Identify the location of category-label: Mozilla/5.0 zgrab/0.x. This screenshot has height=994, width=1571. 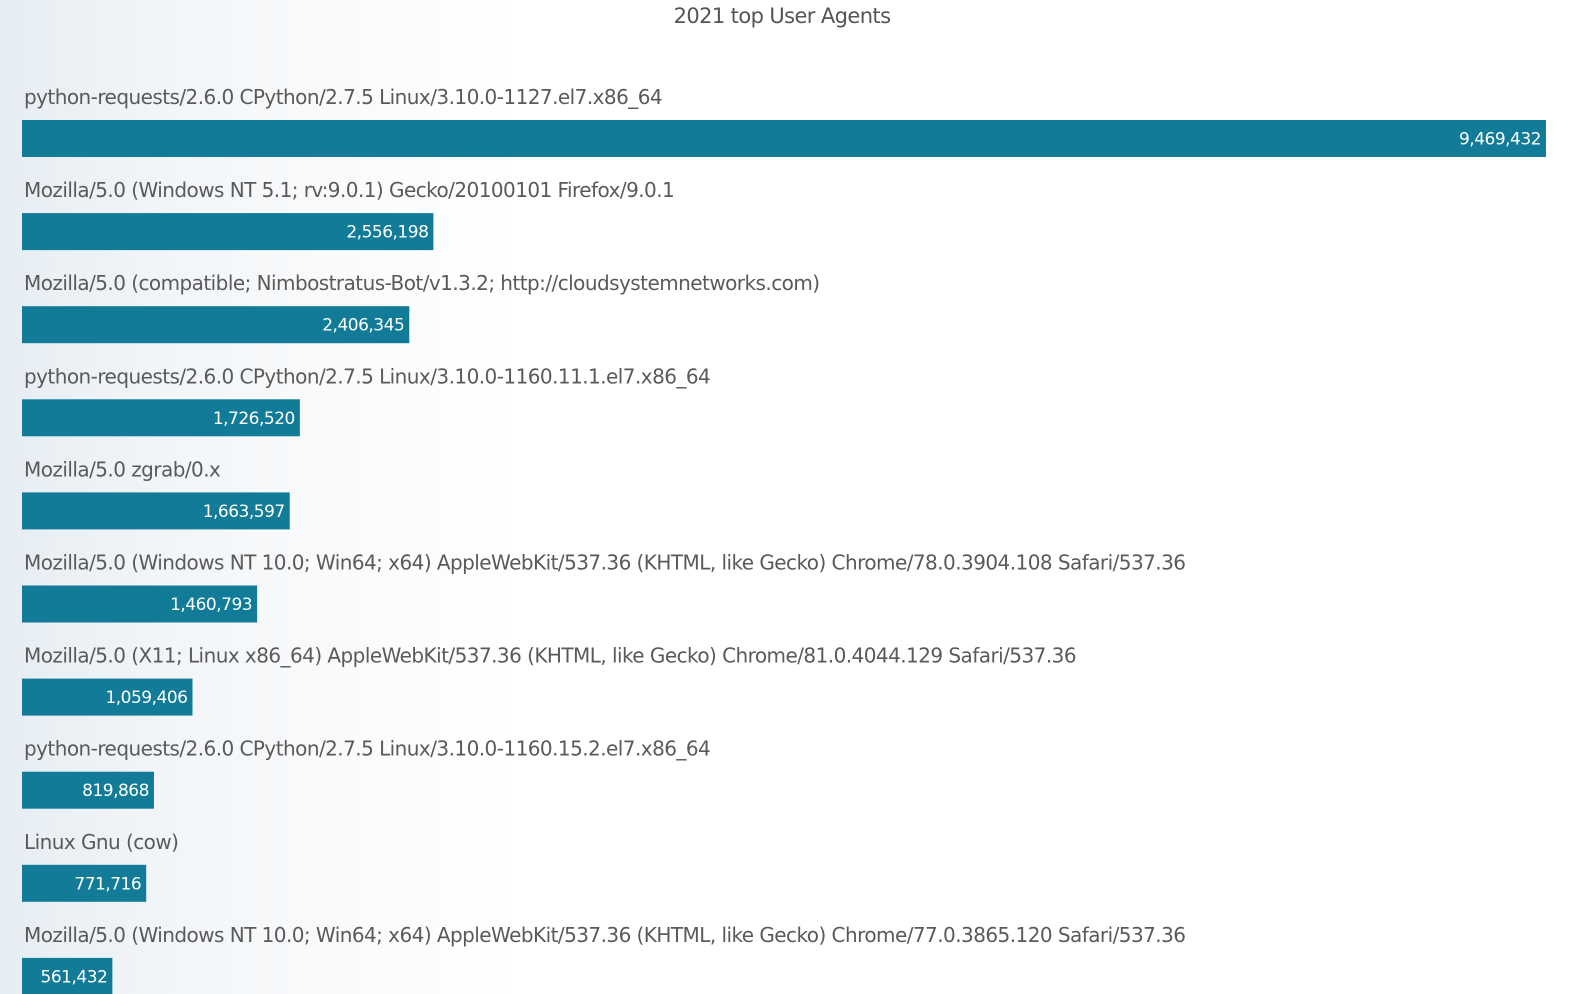
(122, 469).